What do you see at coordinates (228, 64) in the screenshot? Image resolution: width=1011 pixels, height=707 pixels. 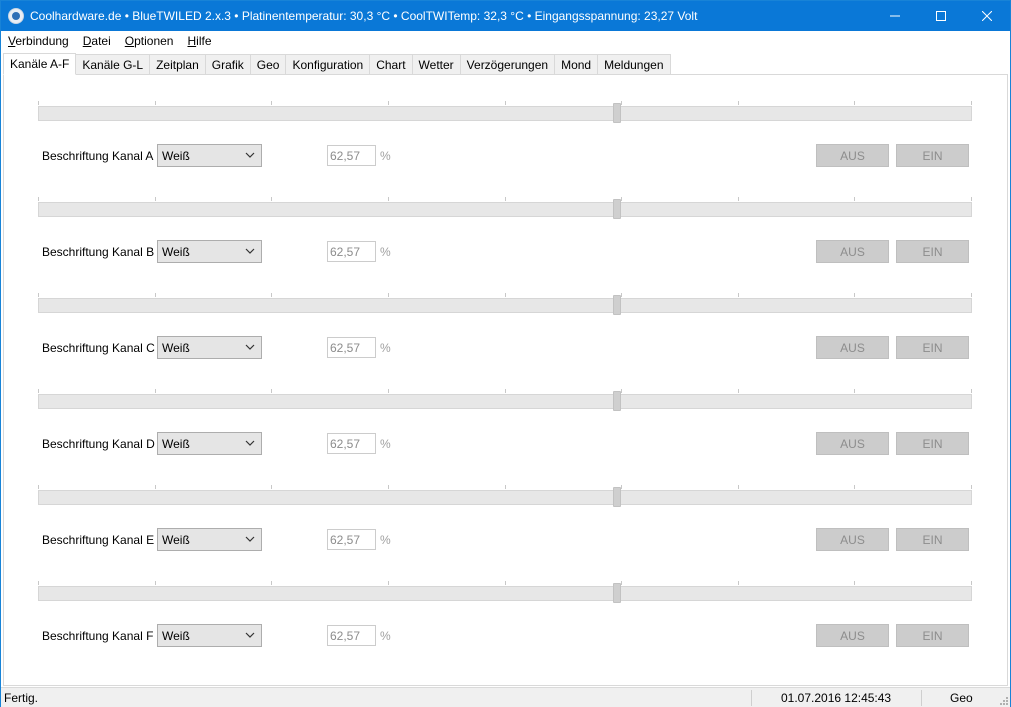 I see `tab: Grafik` at bounding box center [228, 64].